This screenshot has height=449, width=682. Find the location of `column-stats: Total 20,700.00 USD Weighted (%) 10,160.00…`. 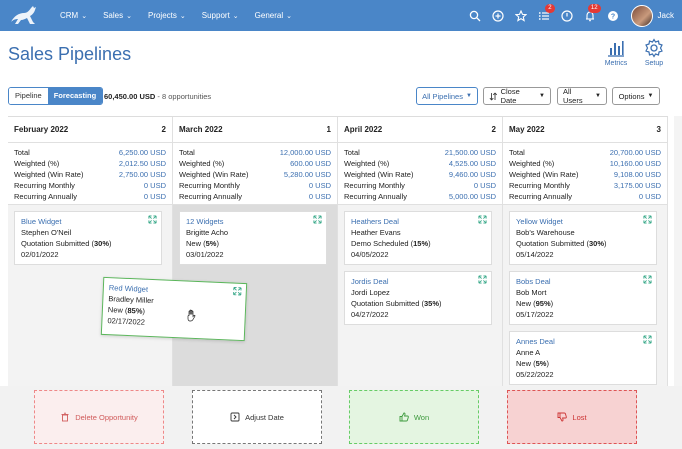

column-stats: Total 20,700.00 USD Weighted (%) 10,160.00… is located at coordinates (585, 174).